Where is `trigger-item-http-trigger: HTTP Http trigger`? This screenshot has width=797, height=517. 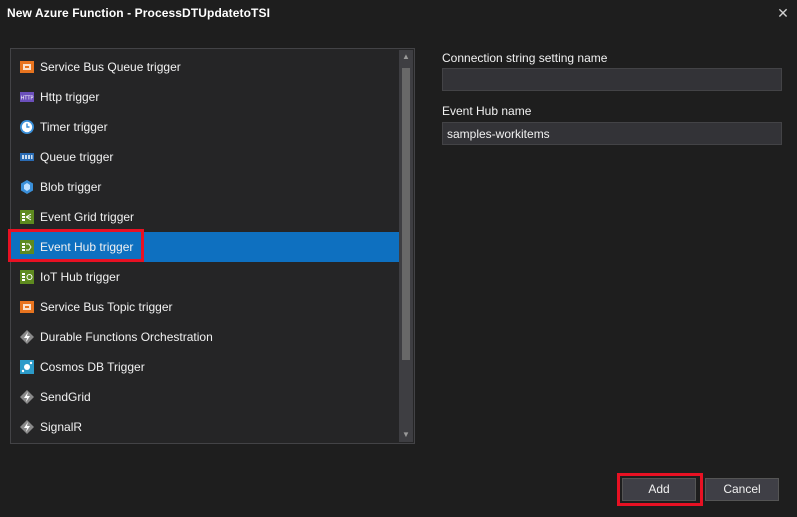 trigger-item-http-trigger: HTTP Http trigger is located at coordinates (205, 97).